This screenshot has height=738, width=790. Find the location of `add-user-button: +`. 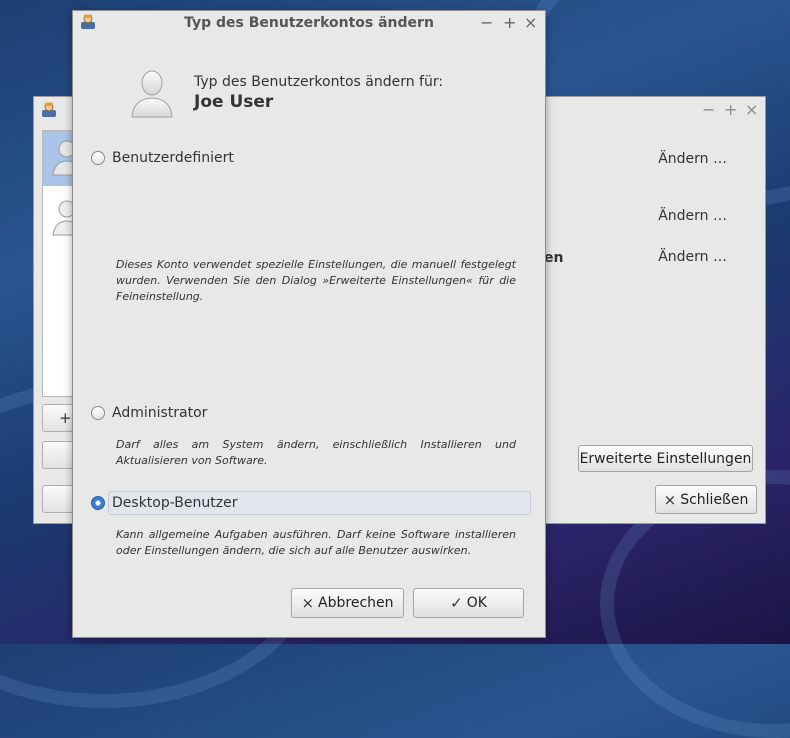

add-user-button: + is located at coordinates (59, 418).